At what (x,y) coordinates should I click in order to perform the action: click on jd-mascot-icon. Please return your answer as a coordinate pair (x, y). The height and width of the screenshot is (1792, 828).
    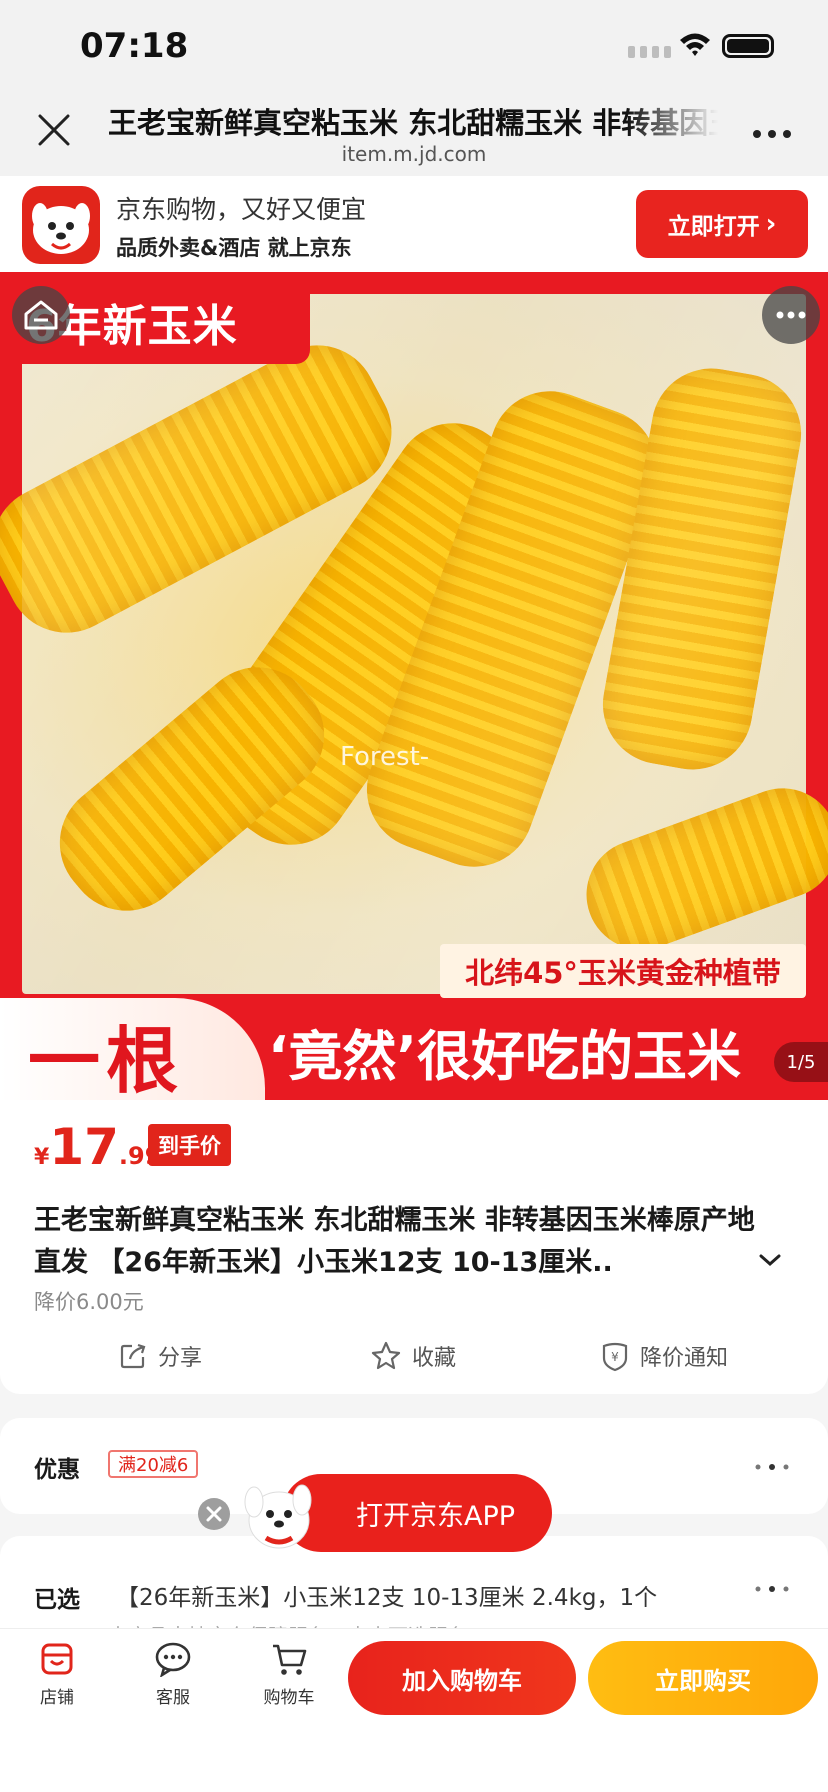
    Looking at the image, I should click on (278, 1516).